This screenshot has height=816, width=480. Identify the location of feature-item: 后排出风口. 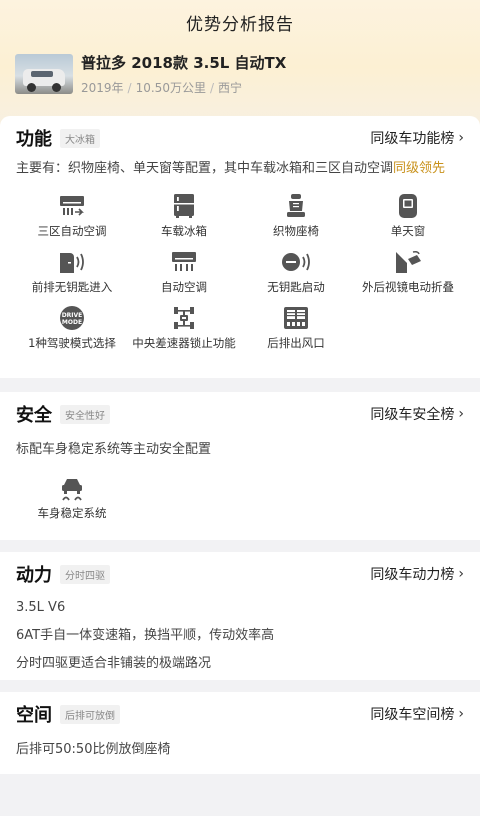
(296, 328).